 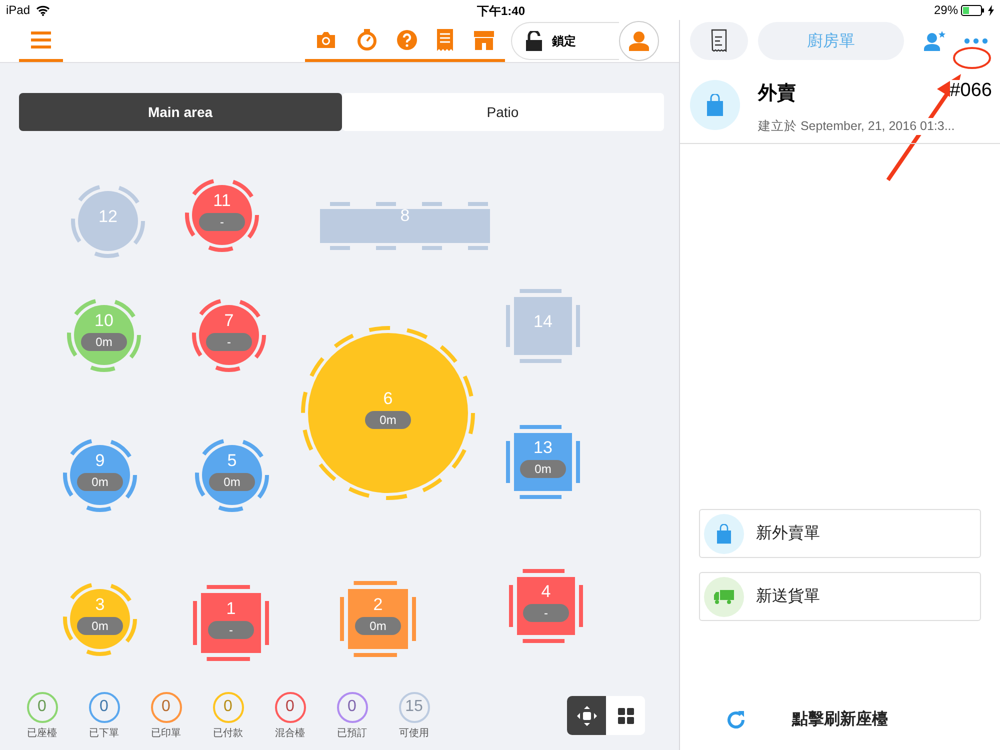 What do you see at coordinates (976, 41) in the screenshot?
I see `more-icon` at bounding box center [976, 41].